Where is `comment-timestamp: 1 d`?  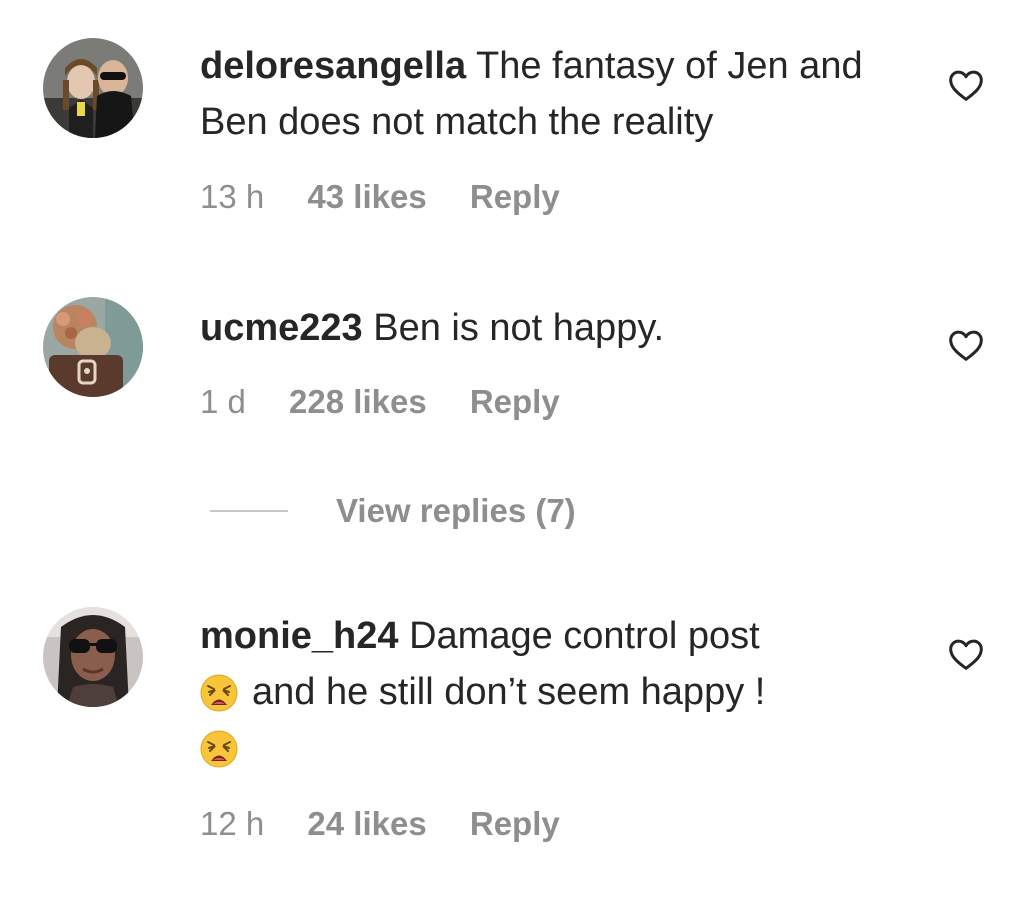 comment-timestamp: 1 d is located at coordinates (223, 401).